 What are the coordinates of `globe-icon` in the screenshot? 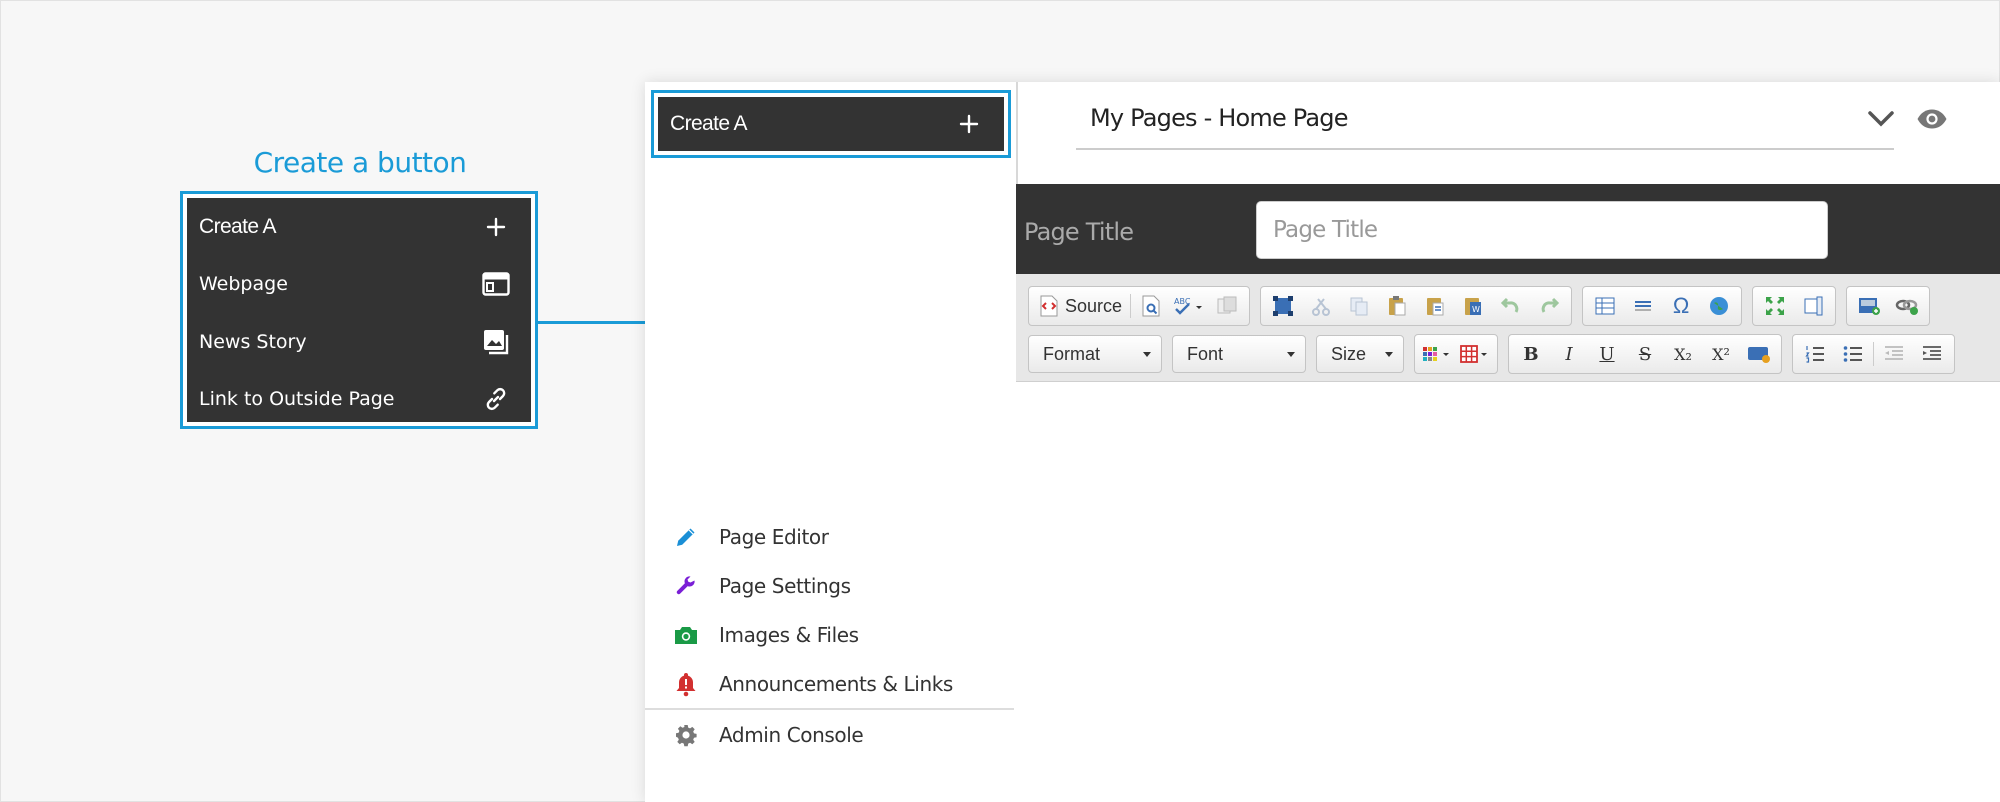 It's located at (1719, 306).